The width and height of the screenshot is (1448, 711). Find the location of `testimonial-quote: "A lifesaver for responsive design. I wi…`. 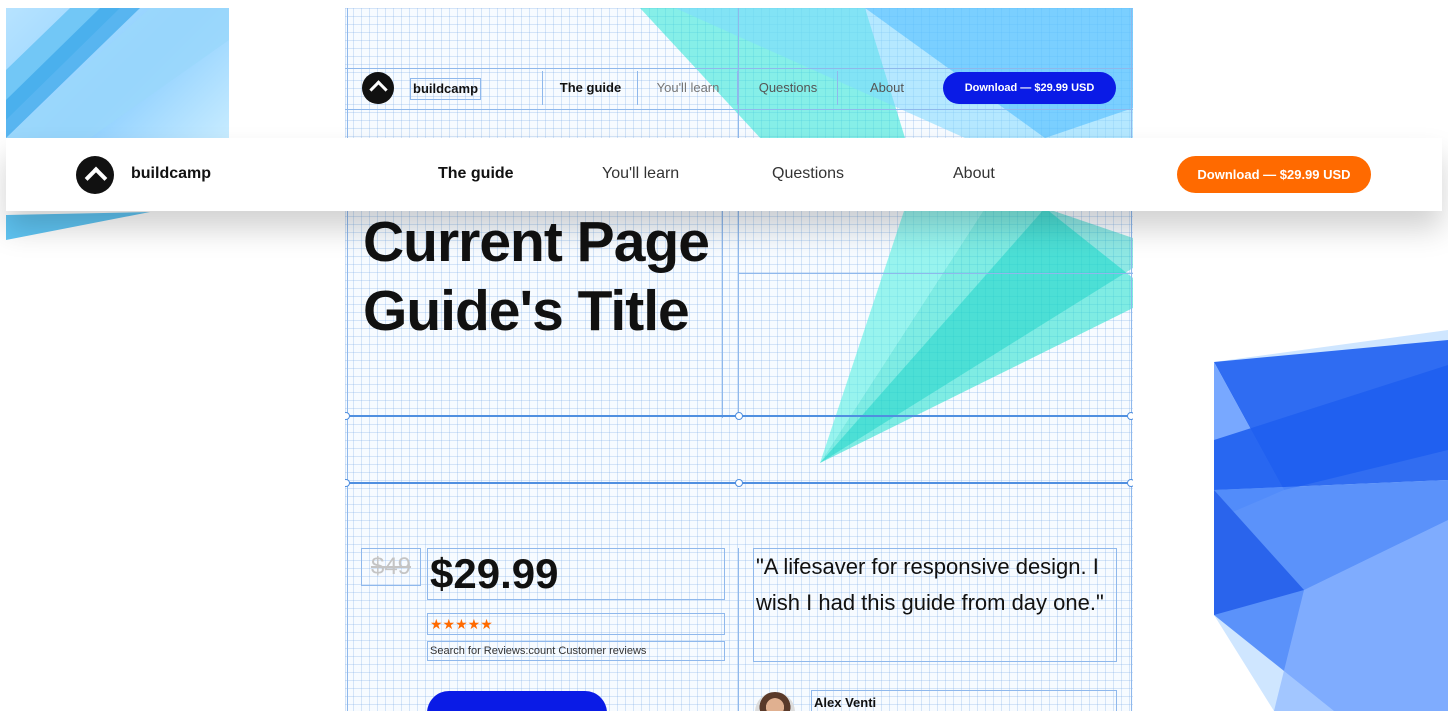

testimonial-quote: "A lifesaver for responsive design. I wi… is located at coordinates (935, 605).